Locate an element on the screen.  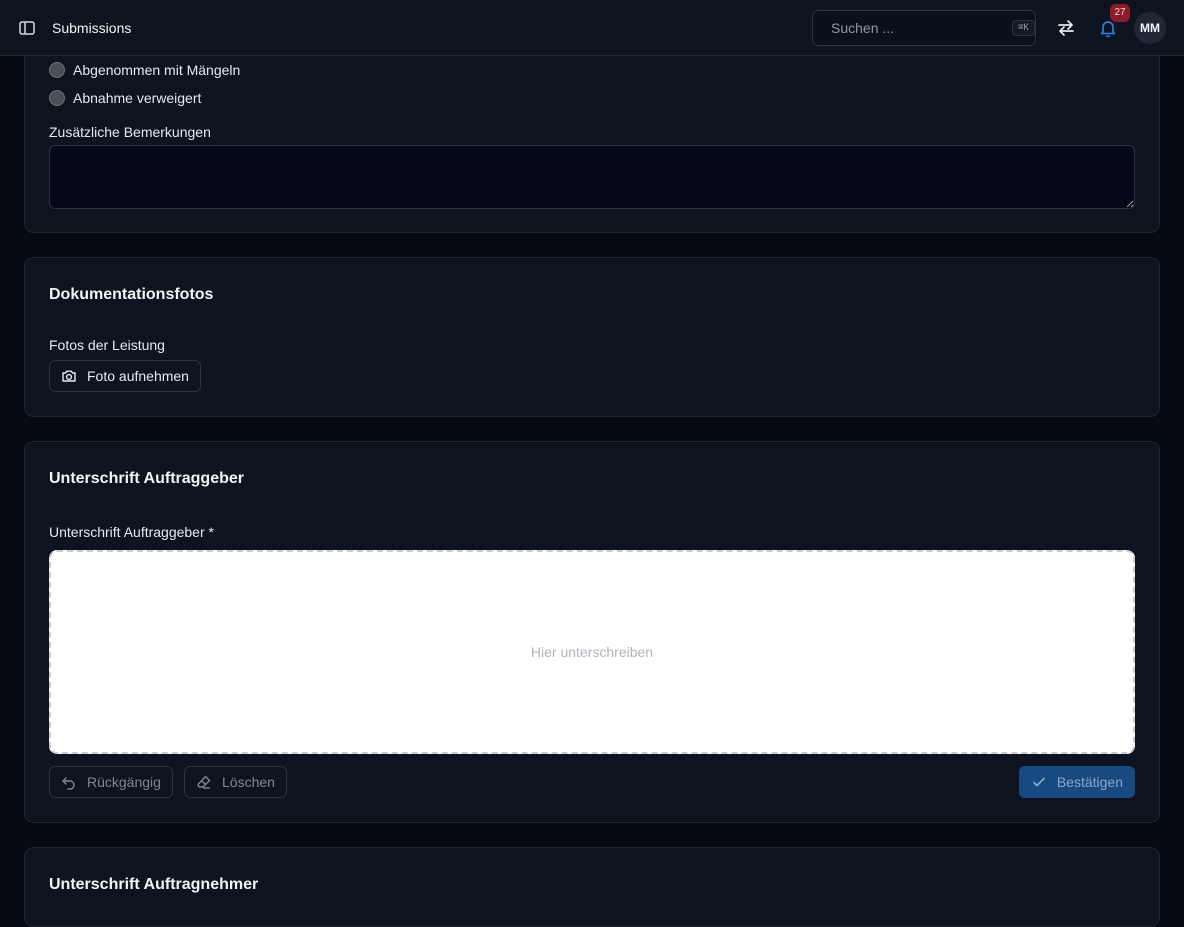
contractor-signature-card: Unterschrift Auftragnehmer is located at coordinates (592, 887).